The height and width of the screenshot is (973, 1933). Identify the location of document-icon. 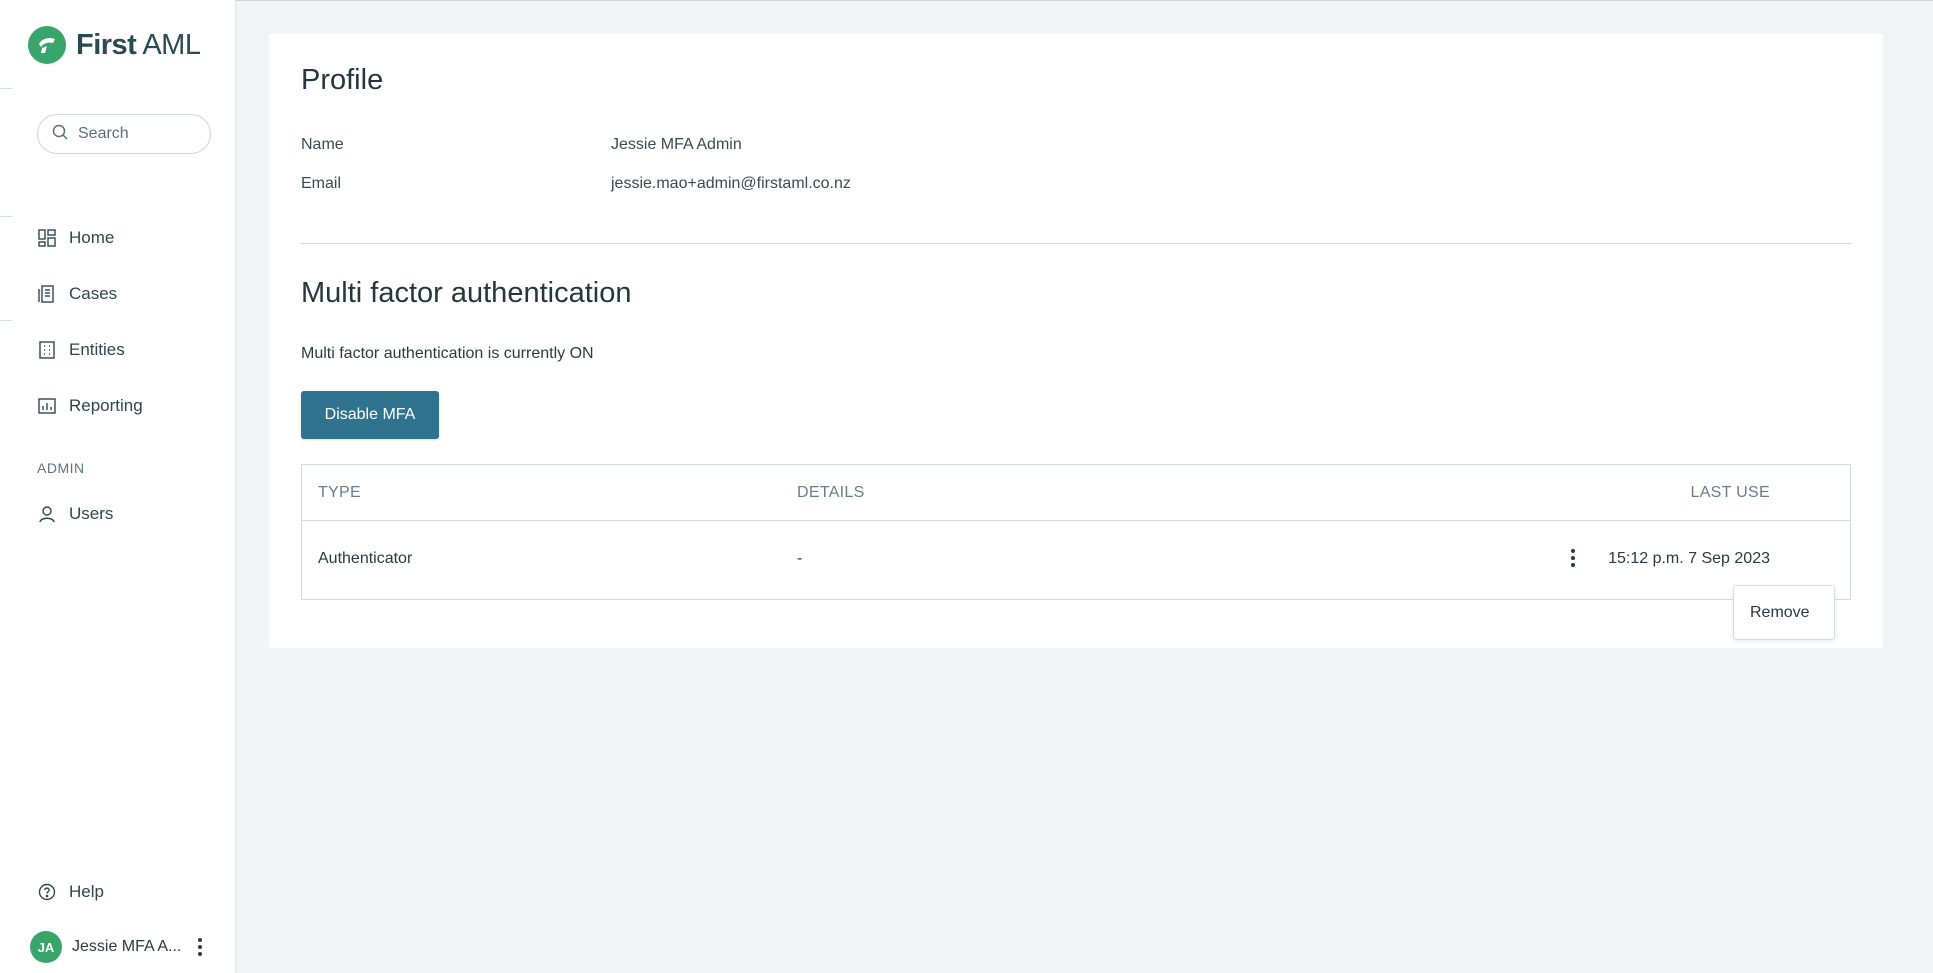
(47, 294).